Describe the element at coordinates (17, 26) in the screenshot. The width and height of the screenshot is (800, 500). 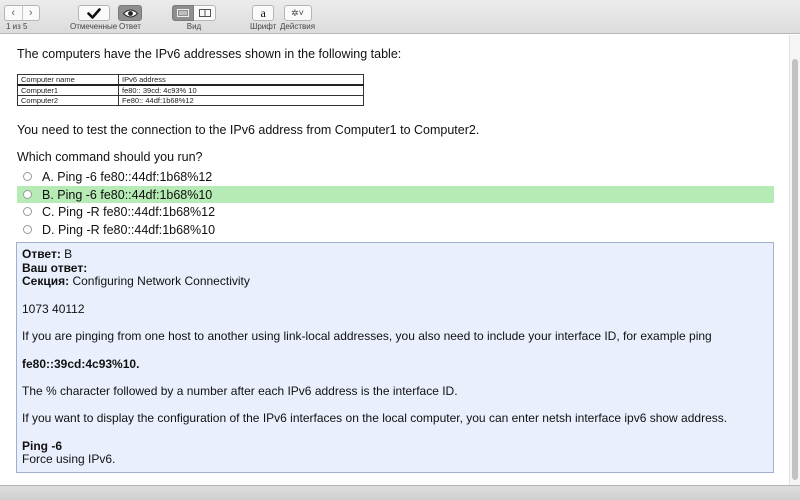
I see `page-counter: 1 из 5` at that location.